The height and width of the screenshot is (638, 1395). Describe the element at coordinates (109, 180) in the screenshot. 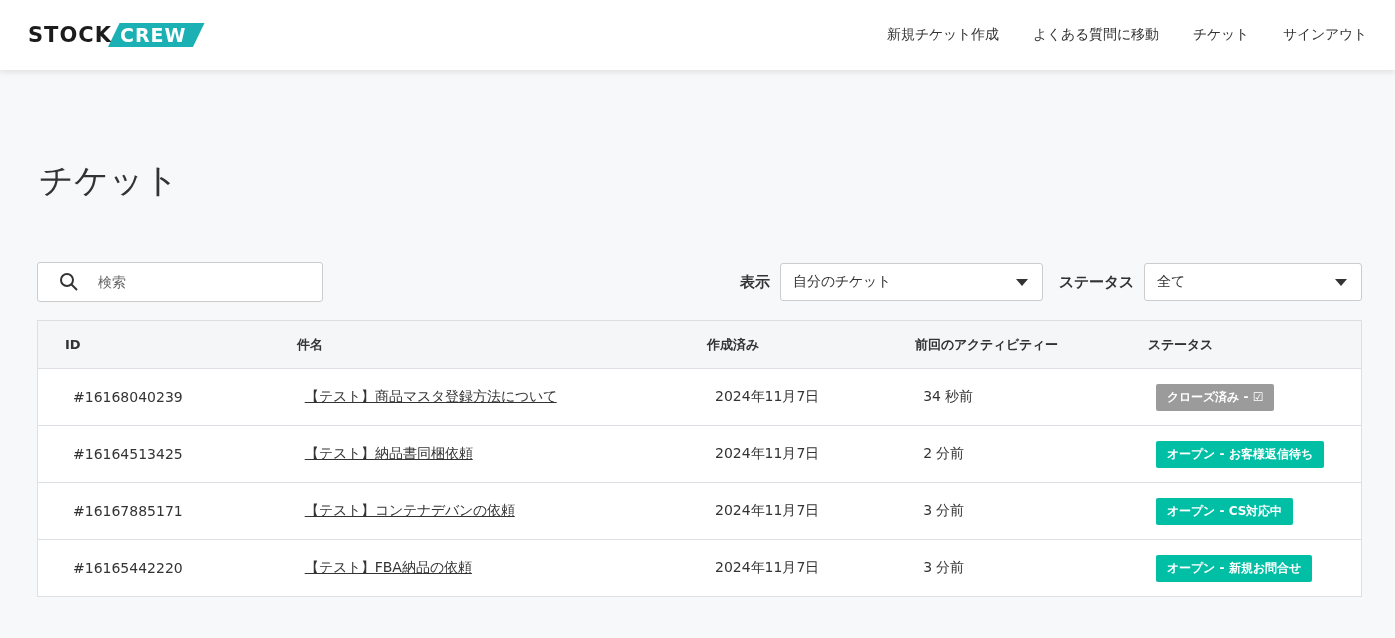

I see `page-title: チケット` at that location.